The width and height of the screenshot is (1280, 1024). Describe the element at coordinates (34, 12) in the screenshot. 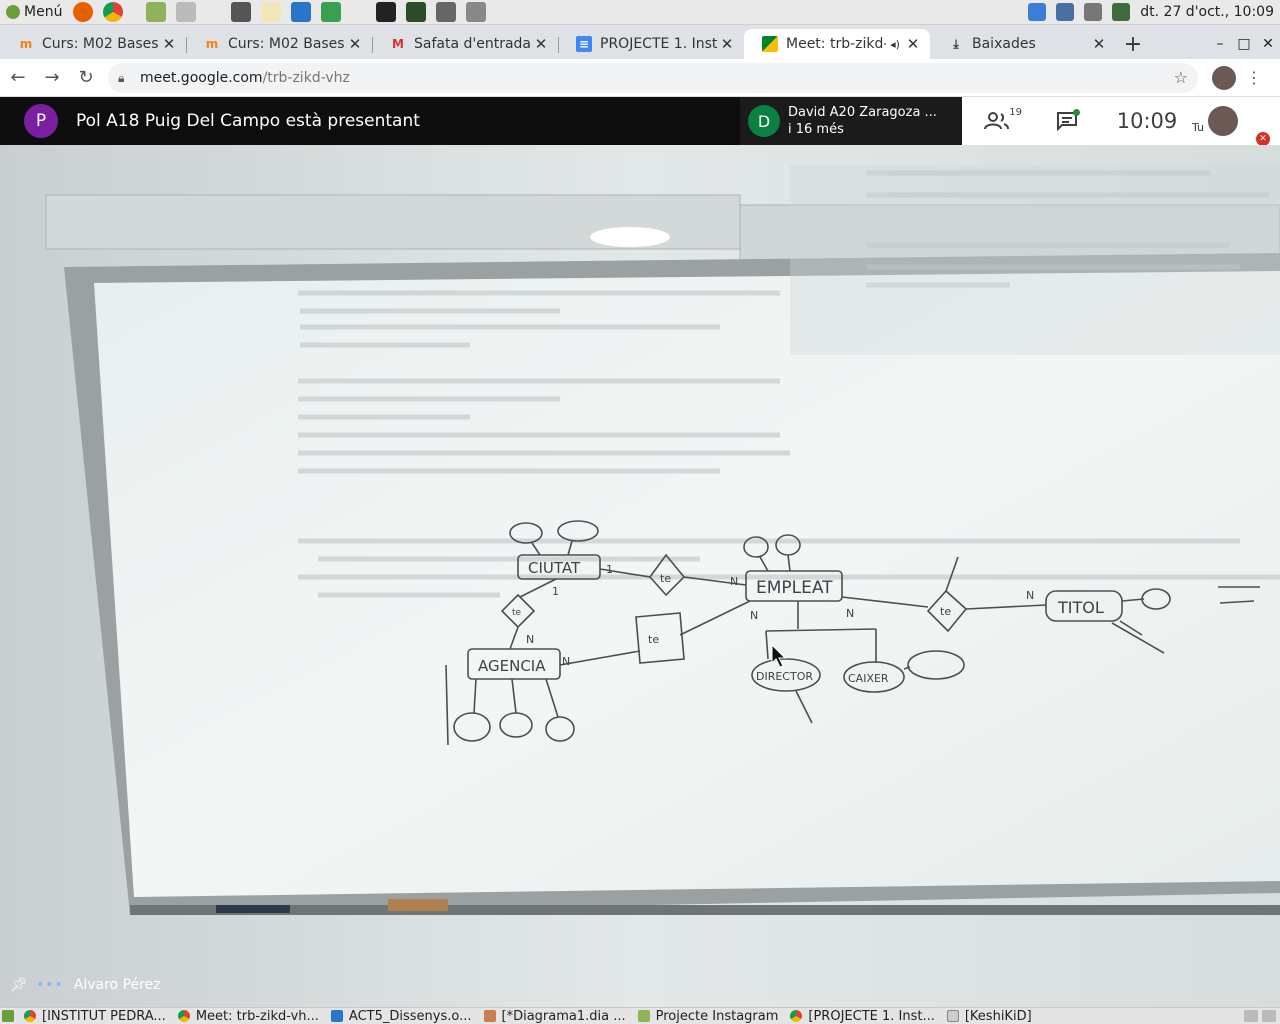

I see `os-menu-button: Menú` at that location.